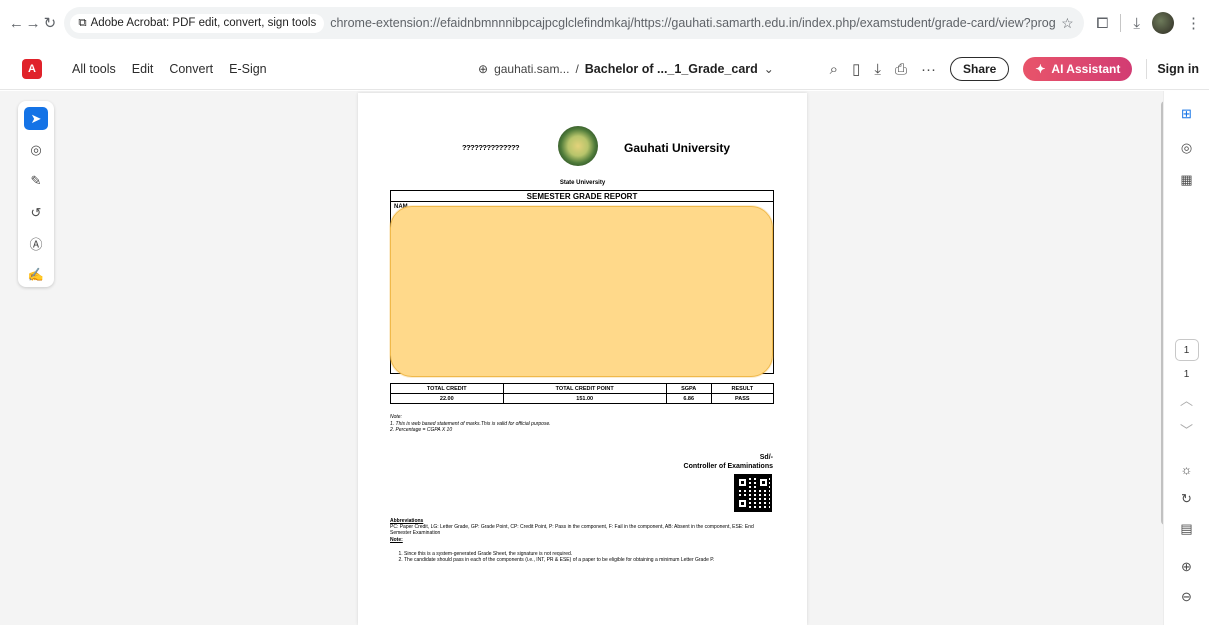 Image resolution: width=1209 pixels, height=625 pixels. Describe the element at coordinates (582, 196) in the screenshot. I see `report-title: SEMESTER GRADE REPORT` at that location.